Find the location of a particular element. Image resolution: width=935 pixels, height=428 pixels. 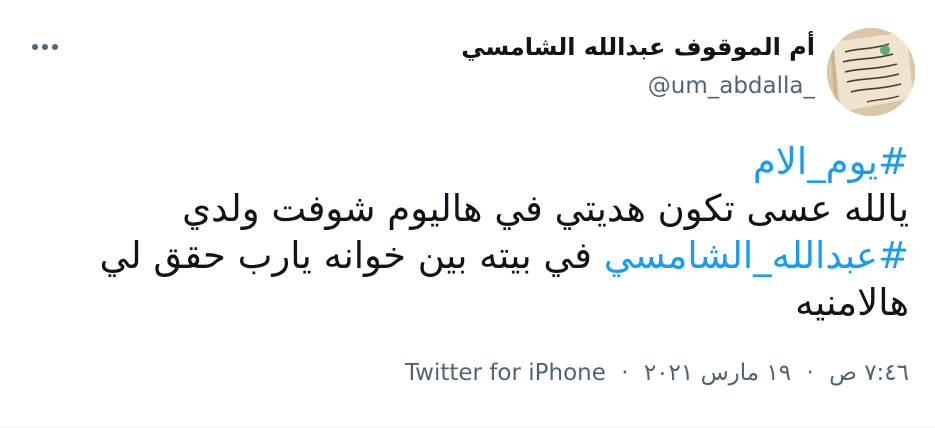

tweet-time: ٧:٤٦ ص is located at coordinates (869, 373).